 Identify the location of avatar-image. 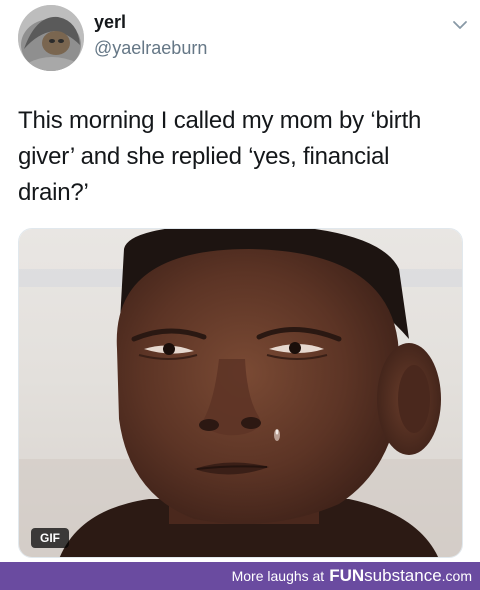
(51, 38).